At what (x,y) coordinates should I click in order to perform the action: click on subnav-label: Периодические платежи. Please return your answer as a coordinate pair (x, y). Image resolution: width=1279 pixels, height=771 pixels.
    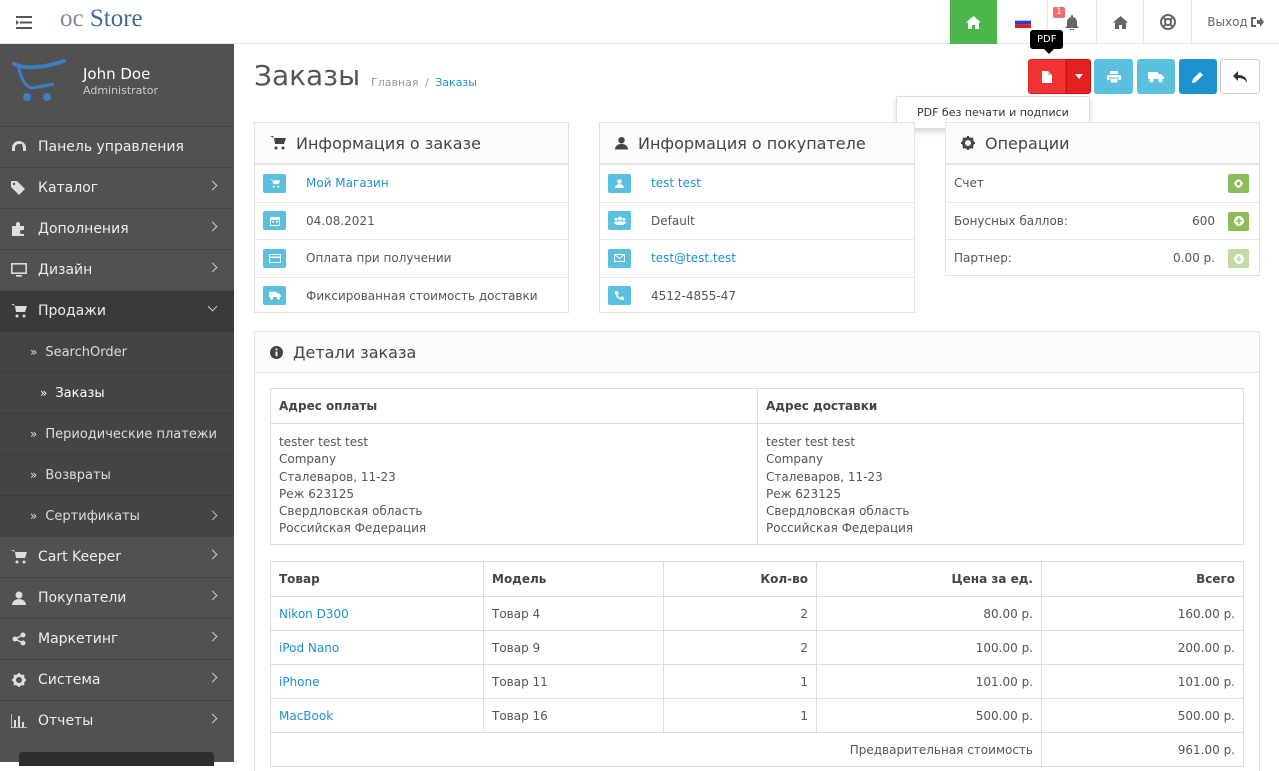
    Looking at the image, I should click on (131, 434).